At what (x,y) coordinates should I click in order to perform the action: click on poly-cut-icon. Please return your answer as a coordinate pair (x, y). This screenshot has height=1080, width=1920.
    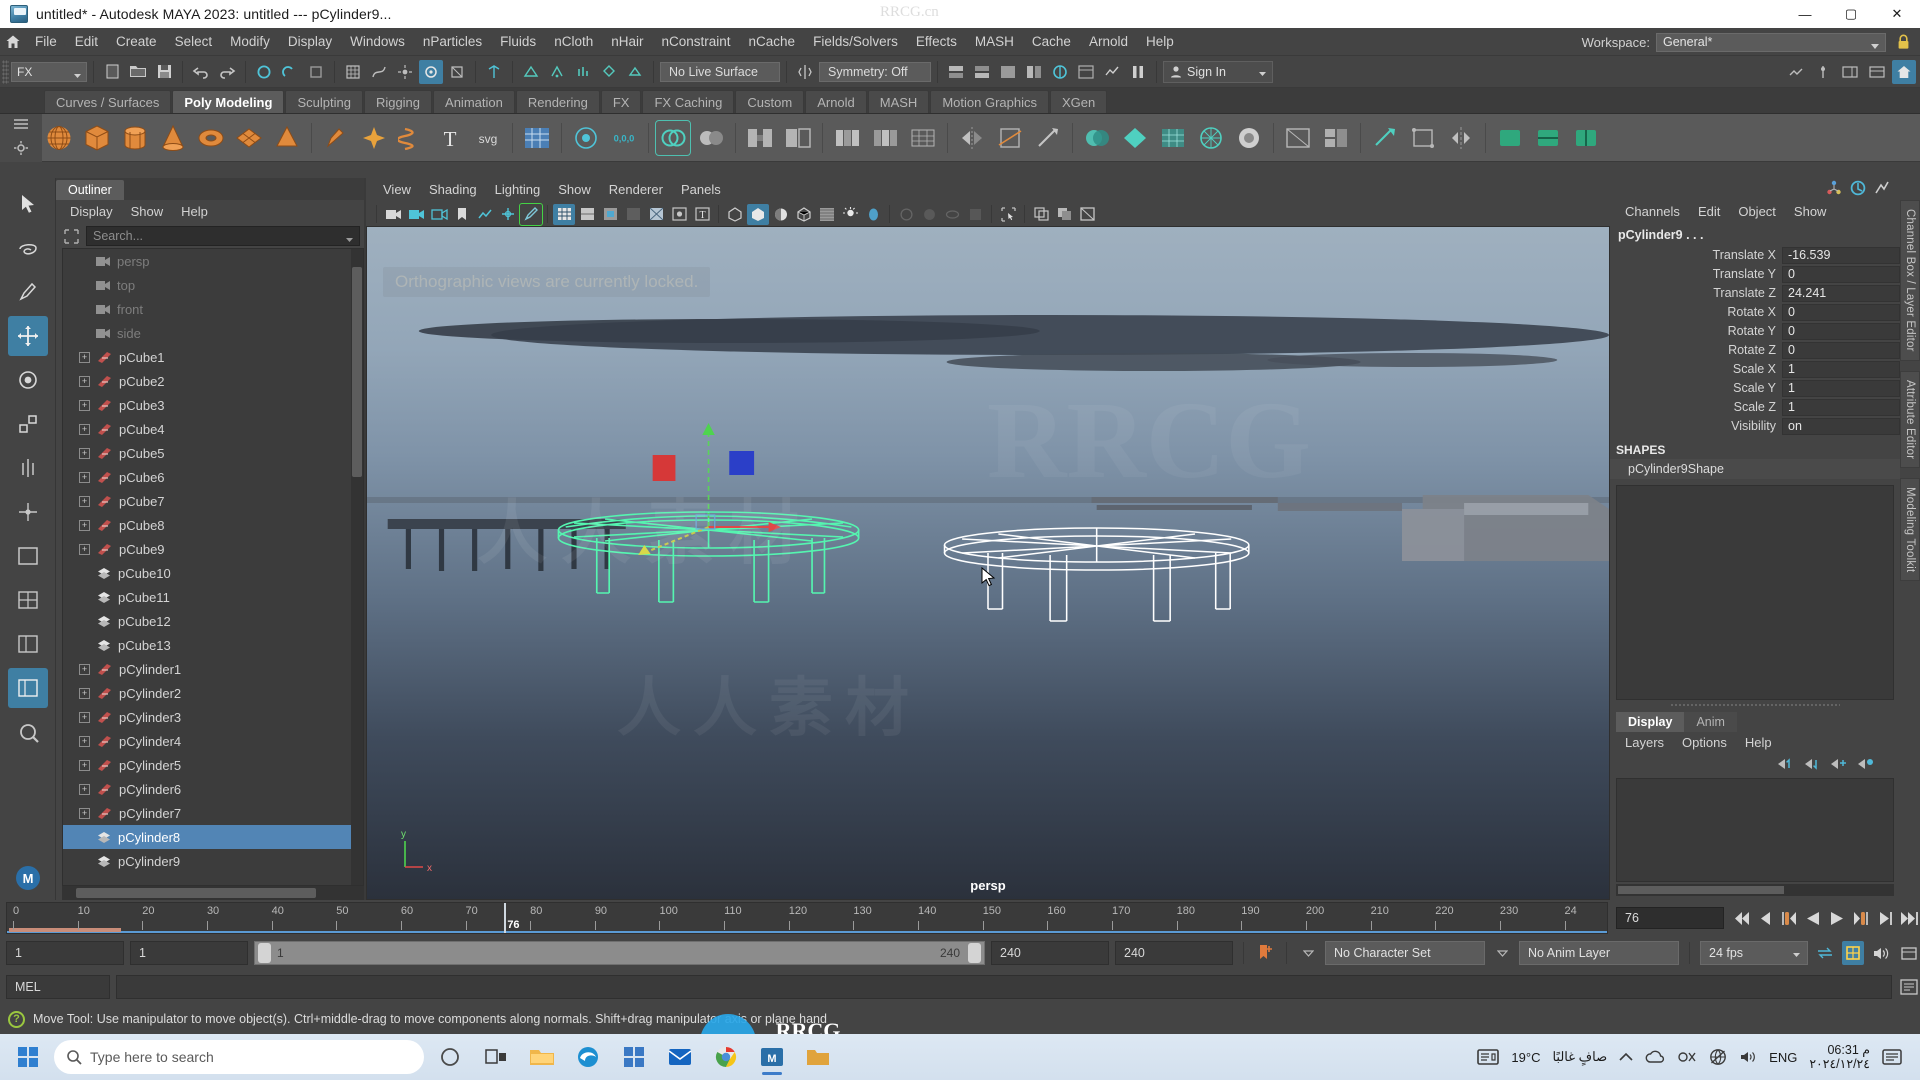
    Looking at the image, I should click on (1010, 138).